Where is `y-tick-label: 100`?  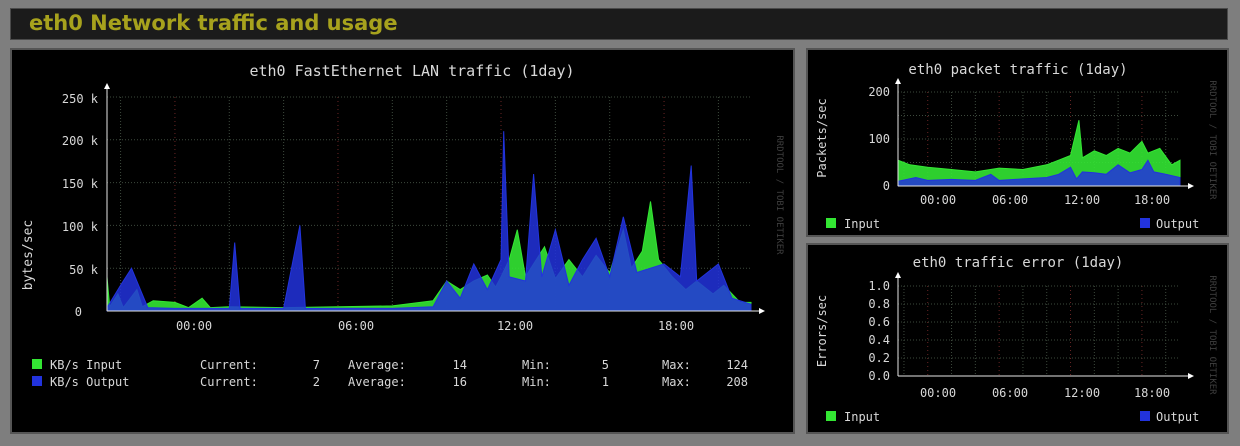
y-tick-label: 100 is located at coordinates (879, 139).